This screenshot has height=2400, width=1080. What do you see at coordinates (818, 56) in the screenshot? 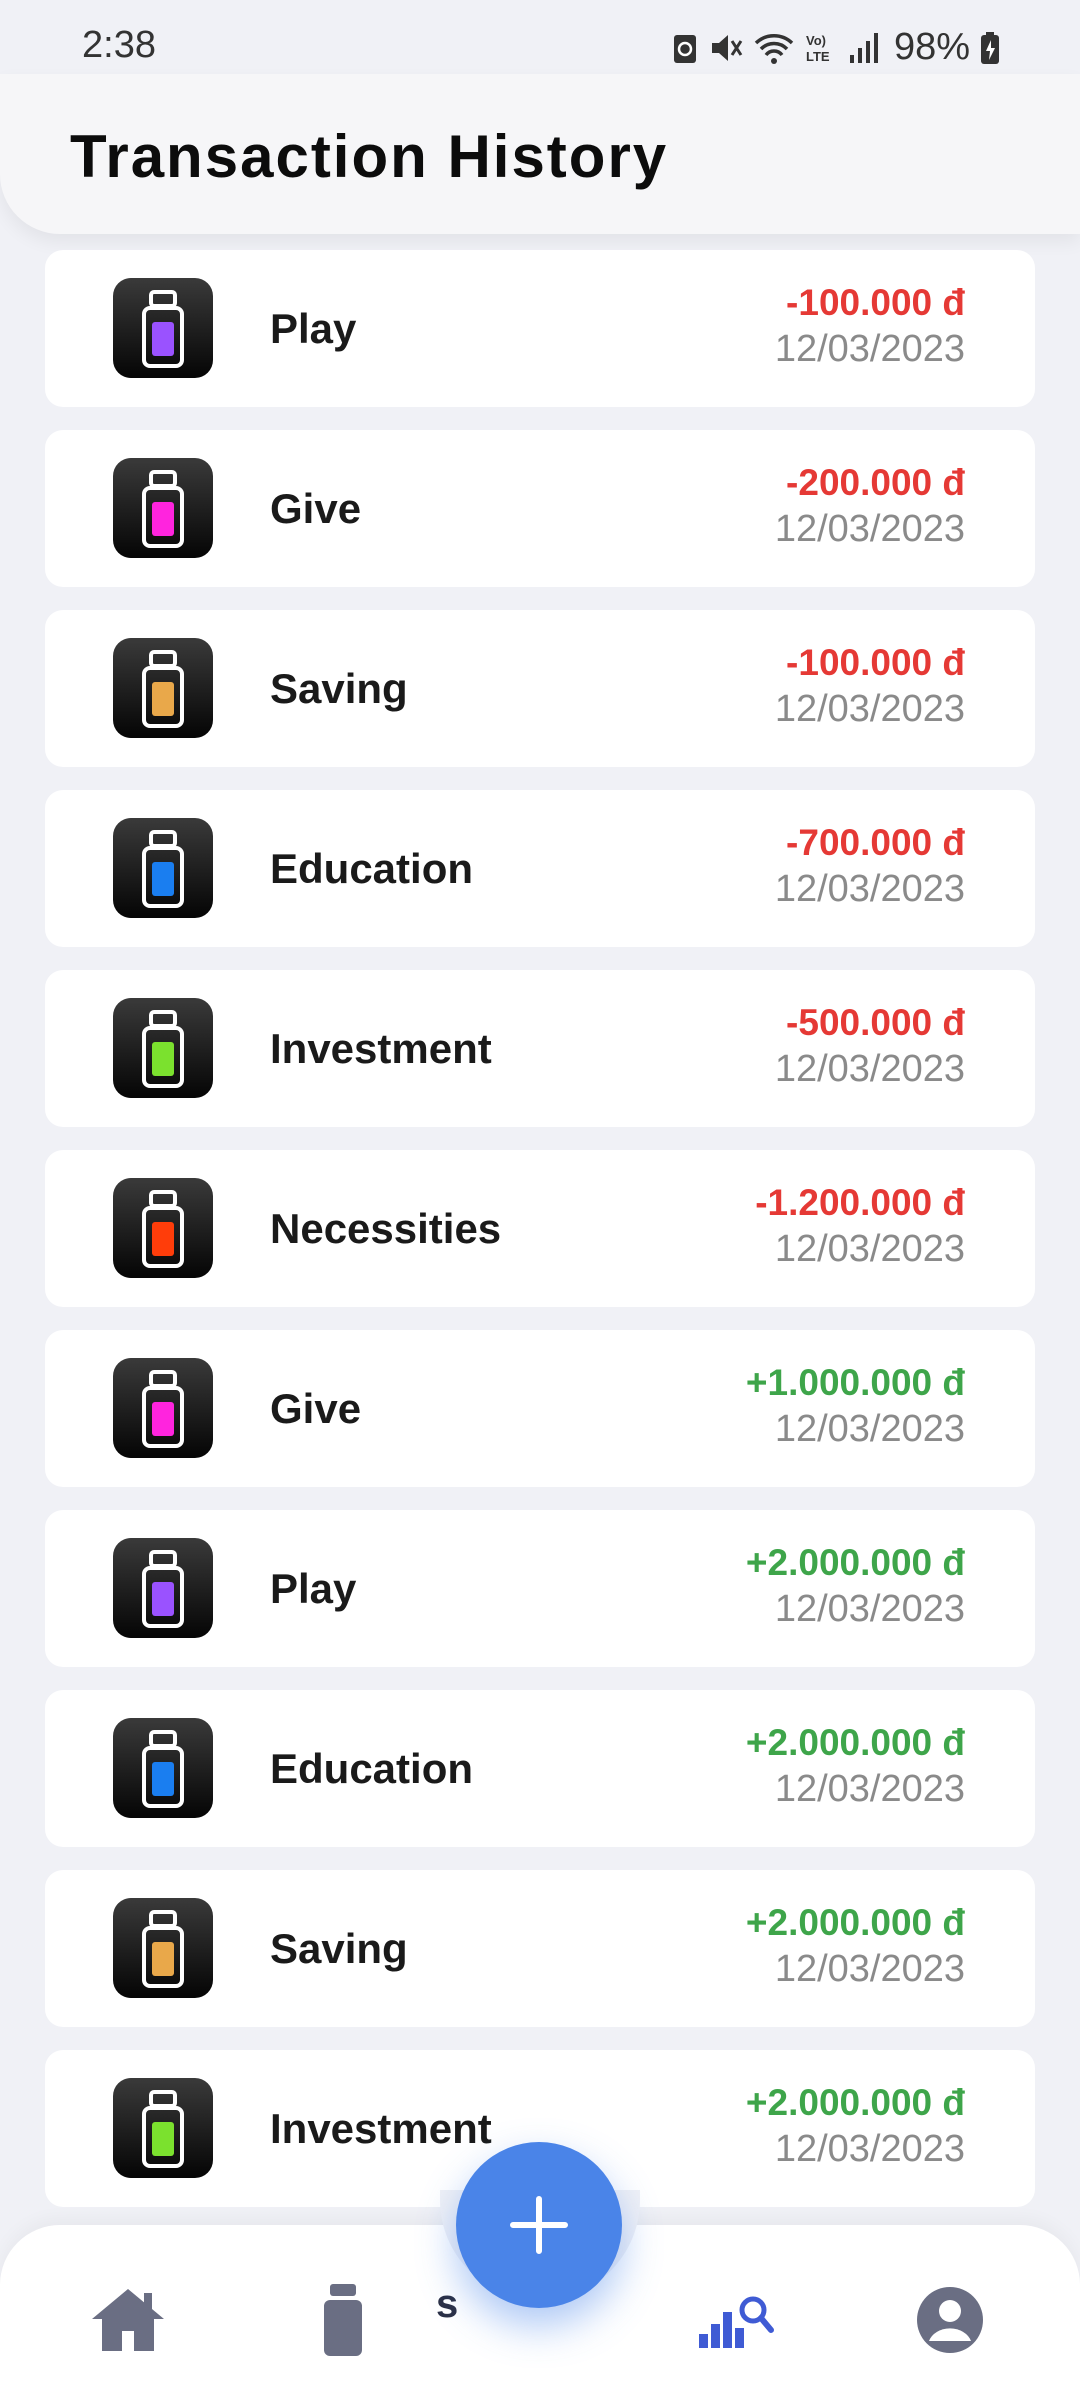
I see `svg-text: LTE` at bounding box center [818, 56].